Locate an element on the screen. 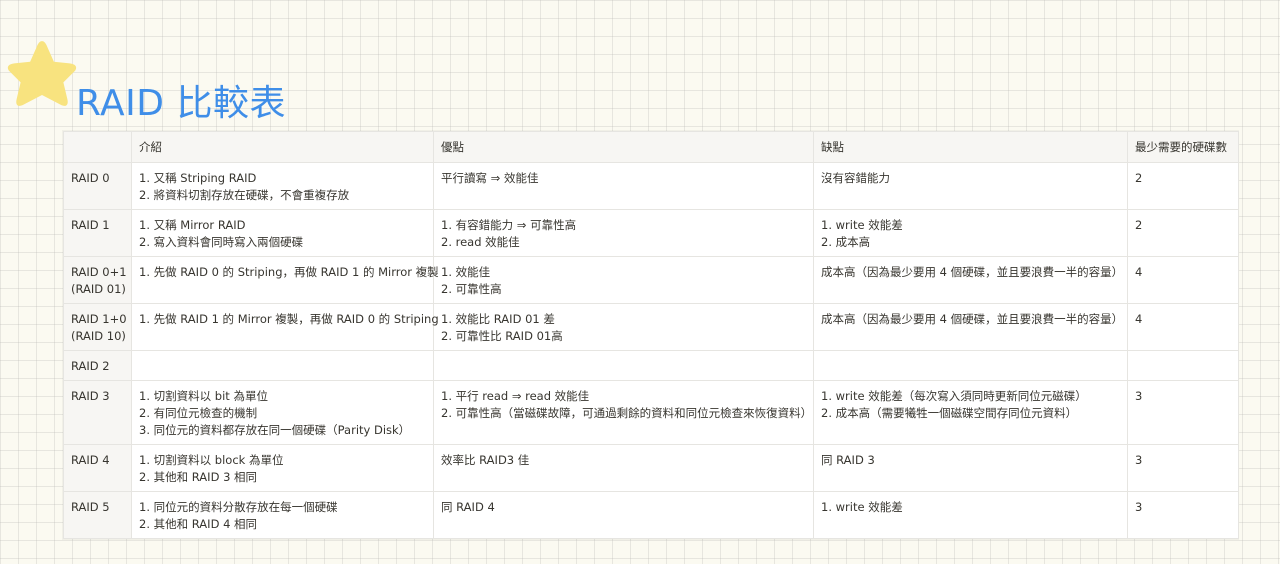 This screenshot has height=564, width=1280. cell-text-line: 1. 又稱 Mirror RAID is located at coordinates (192, 225).